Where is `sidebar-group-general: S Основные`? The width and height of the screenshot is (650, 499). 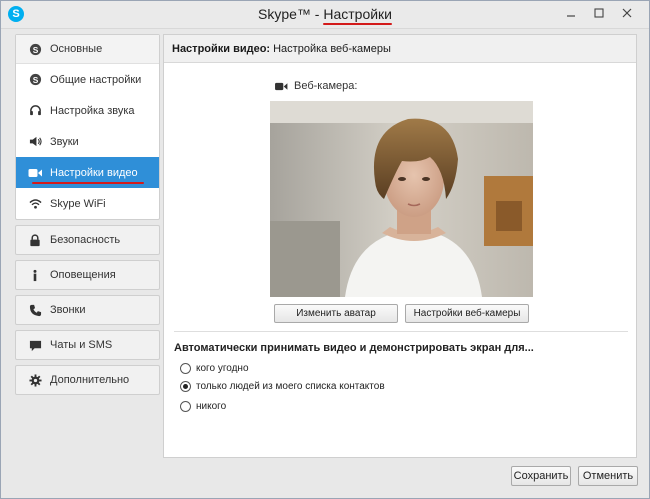
sidebar-group-general: S Основные is located at coordinates (87, 49).